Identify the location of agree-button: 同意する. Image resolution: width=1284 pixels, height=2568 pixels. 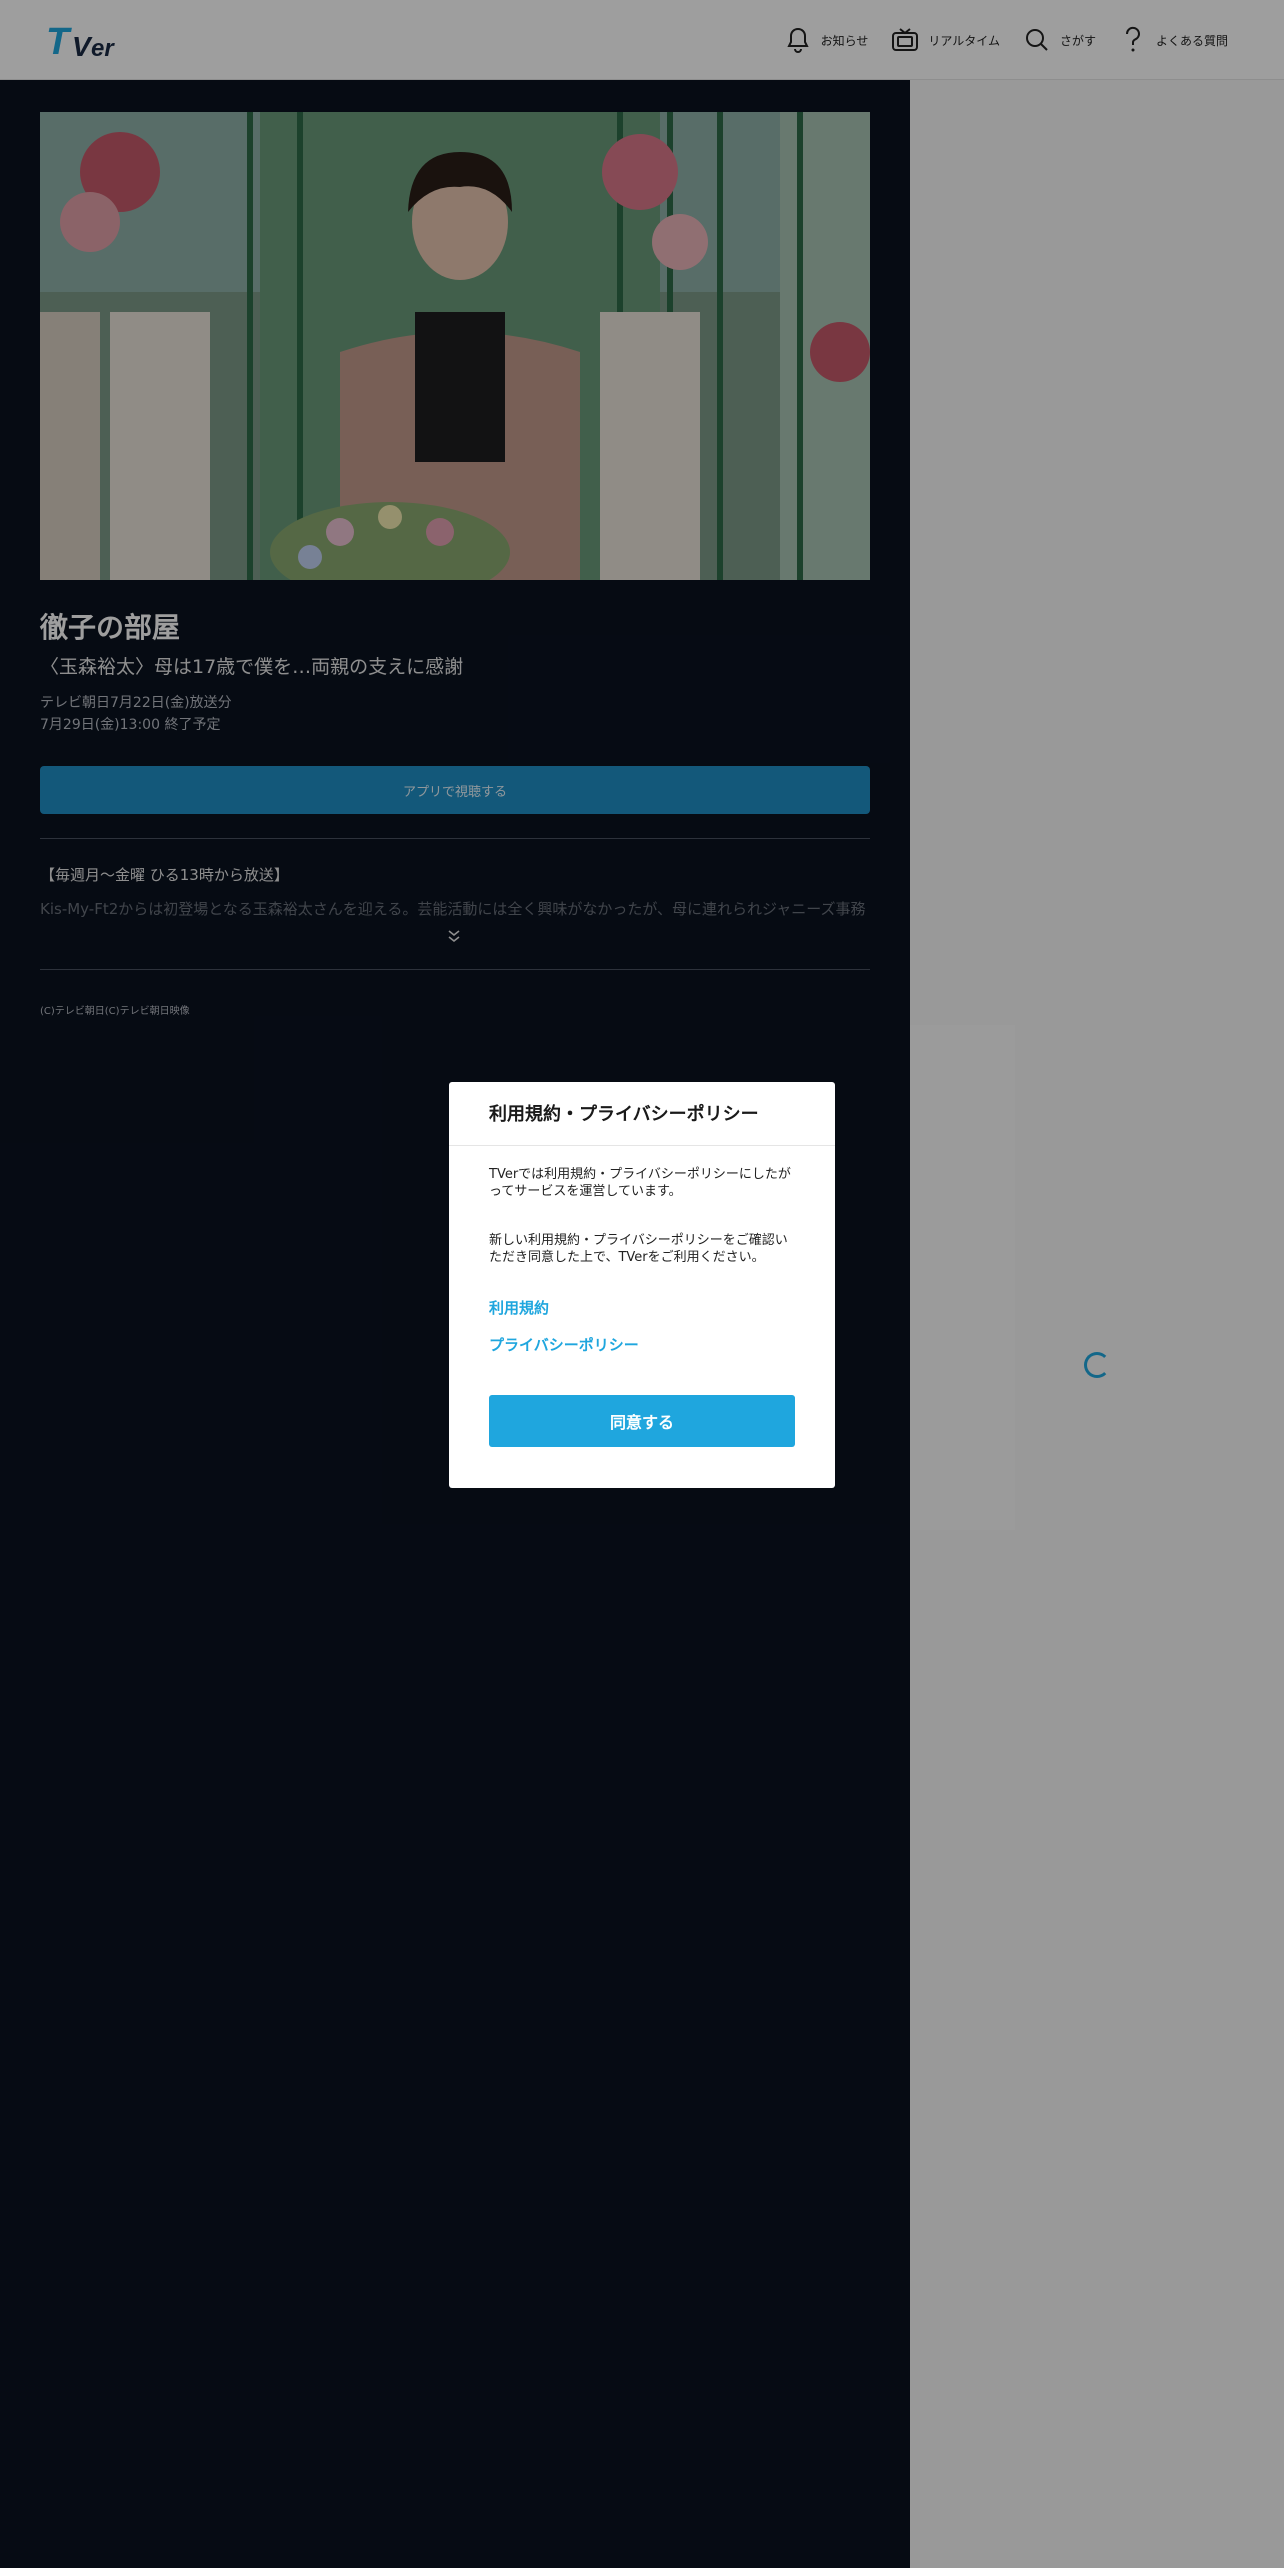
(642, 1421).